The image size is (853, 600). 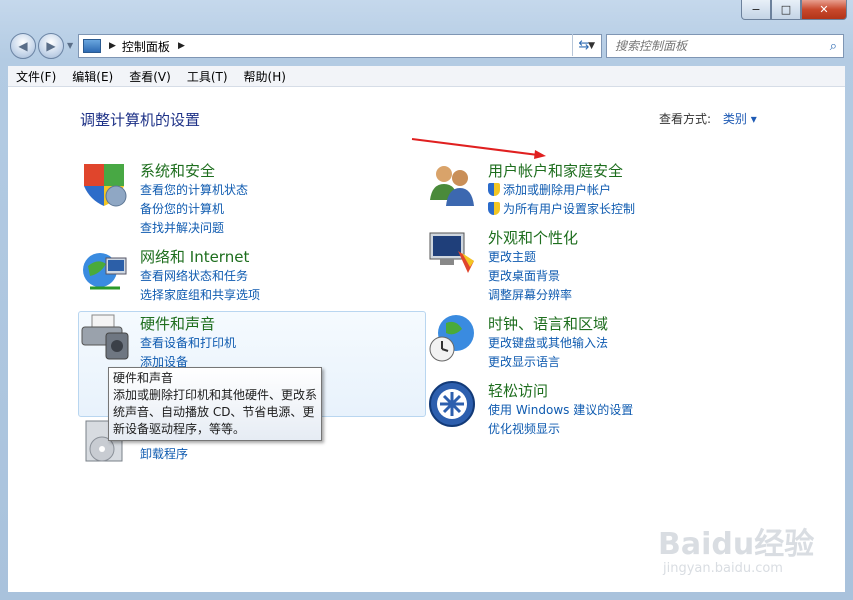 I want to click on category-network-internet: 网络和 Internet 查看网络状态和任务 选择家庭组和共享选项, so click(x=230, y=275).